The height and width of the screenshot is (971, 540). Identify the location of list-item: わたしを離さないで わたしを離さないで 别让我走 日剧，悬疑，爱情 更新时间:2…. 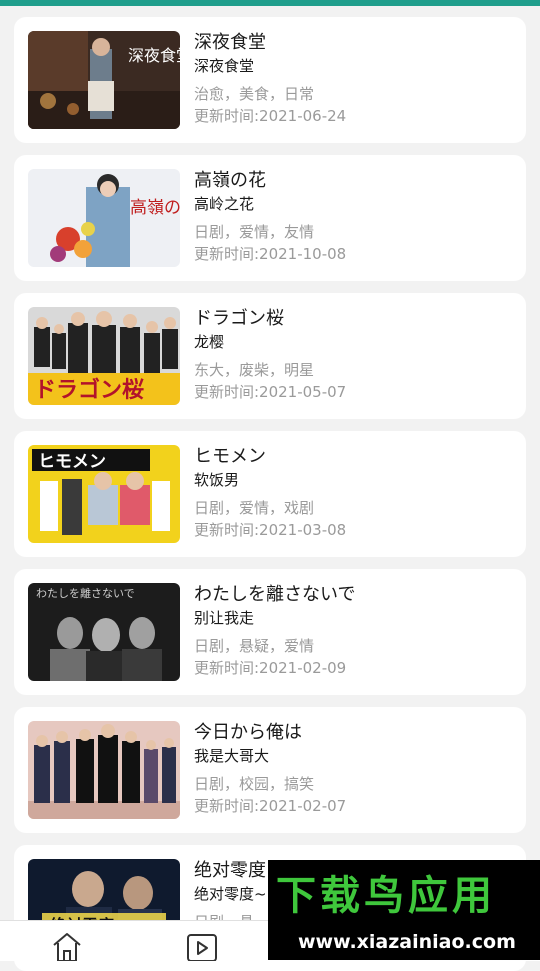
(270, 632).